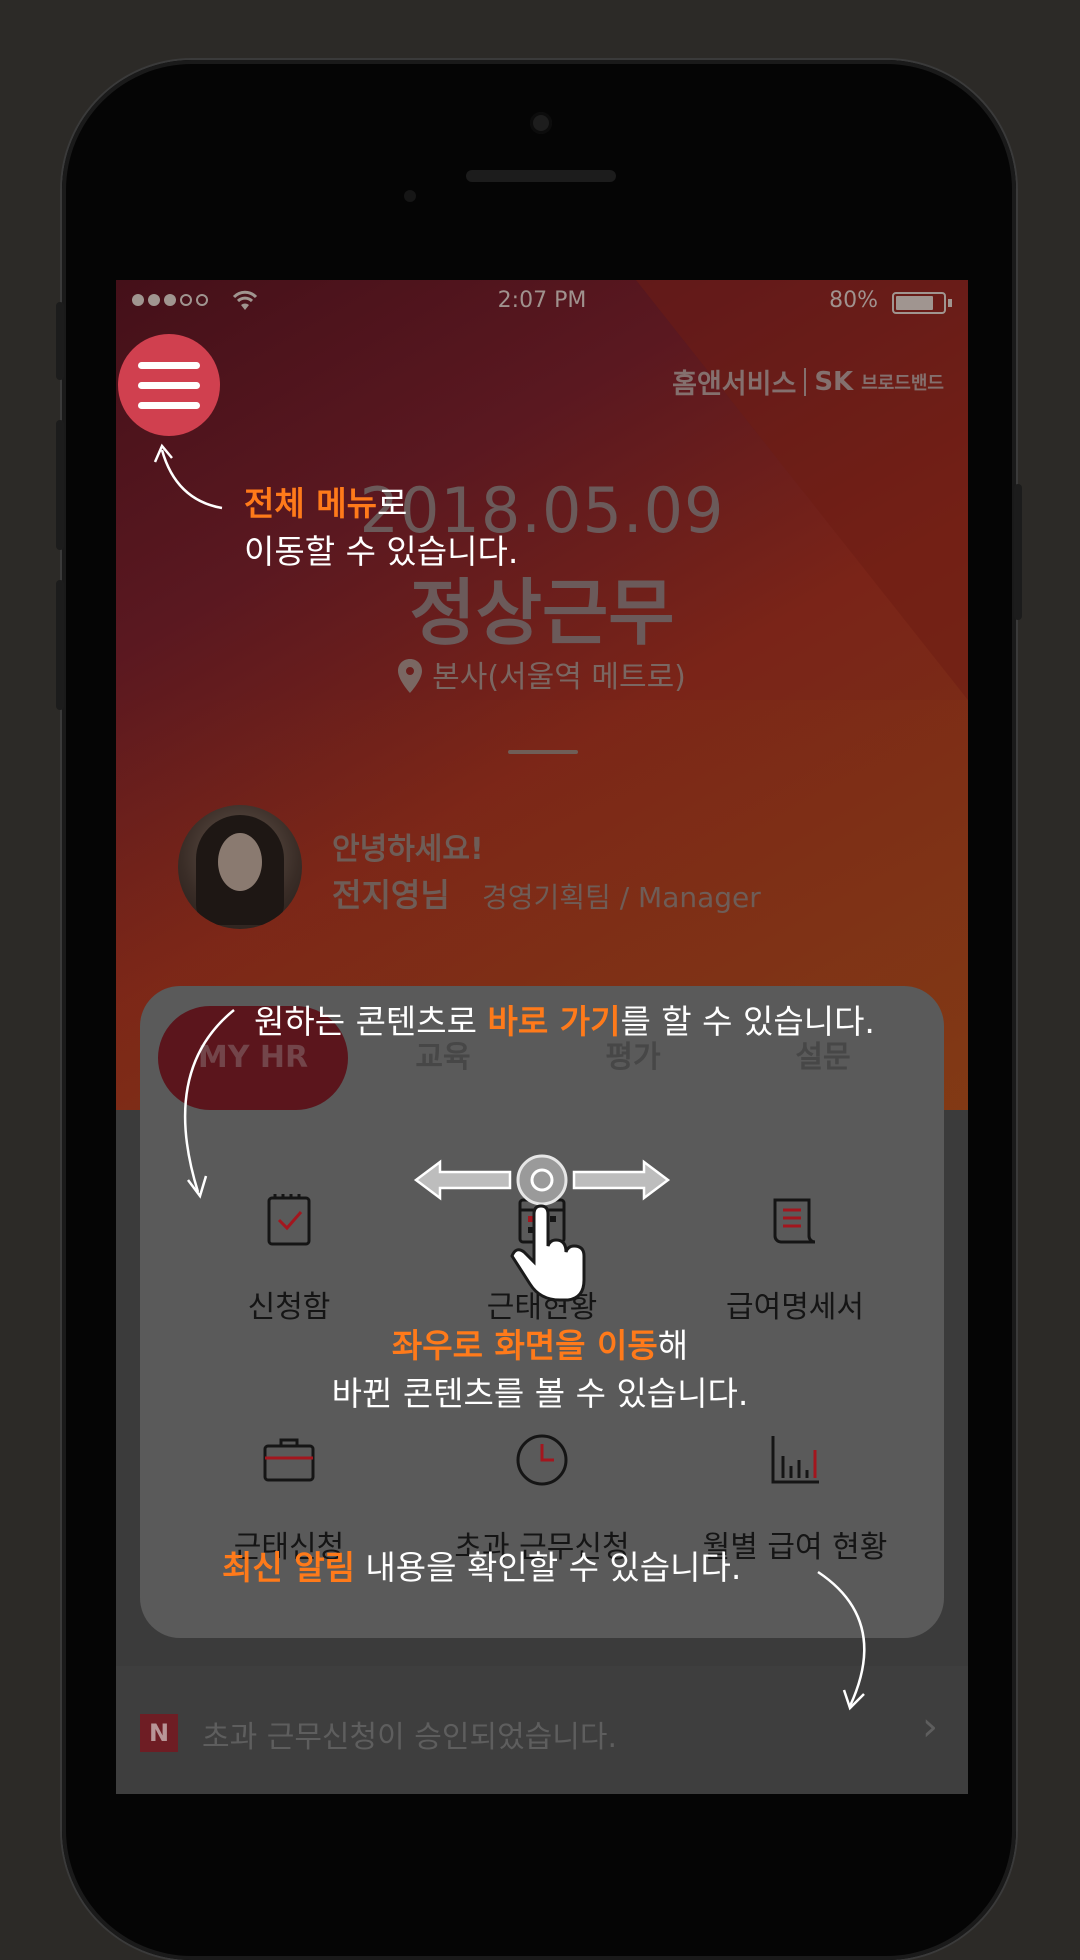 This screenshot has width=1080, height=1960. Describe the element at coordinates (950, 303) in the screenshot. I see `battery-tip` at that location.